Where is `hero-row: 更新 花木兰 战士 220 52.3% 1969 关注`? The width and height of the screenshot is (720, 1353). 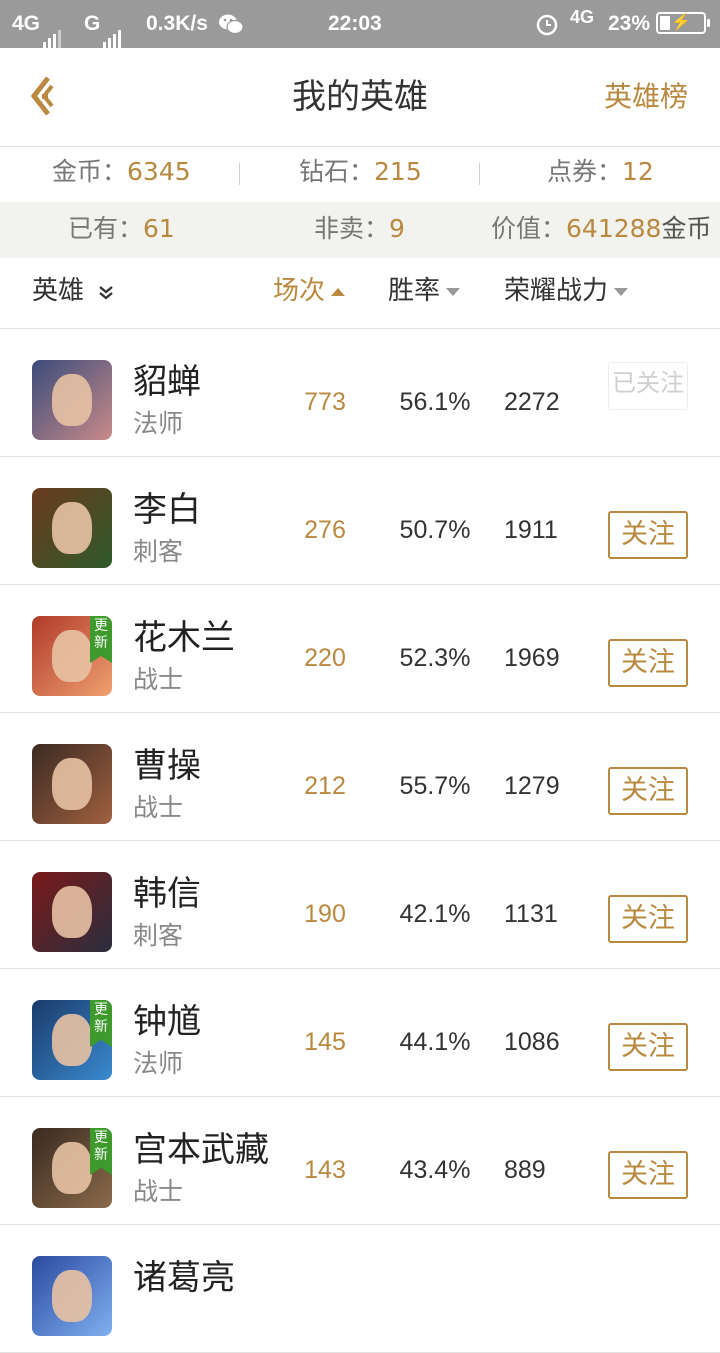 hero-row: 更新 花木兰 战士 220 52.3% 1969 关注 is located at coordinates (360, 649).